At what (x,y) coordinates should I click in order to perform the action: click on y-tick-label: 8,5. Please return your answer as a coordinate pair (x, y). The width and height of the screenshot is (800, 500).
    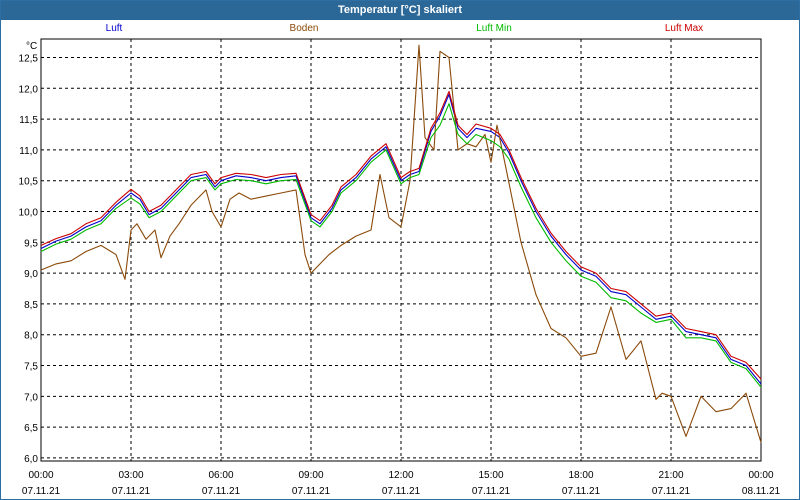
    Looking at the image, I should click on (31, 305).